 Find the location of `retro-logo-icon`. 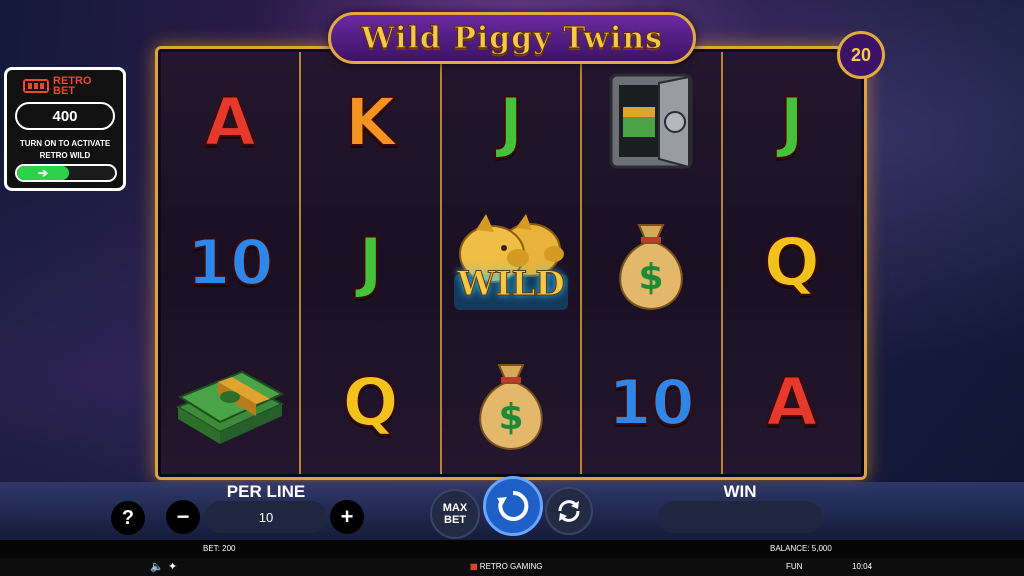

retro-logo-icon is located at coordinates (36, 86).